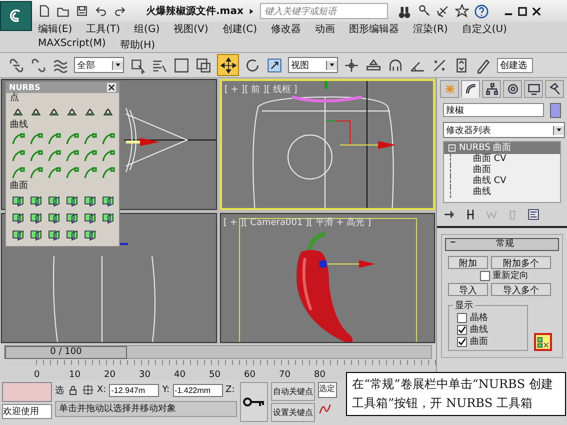  I want to click on attach-button: 附加多个, so click(521, 262).